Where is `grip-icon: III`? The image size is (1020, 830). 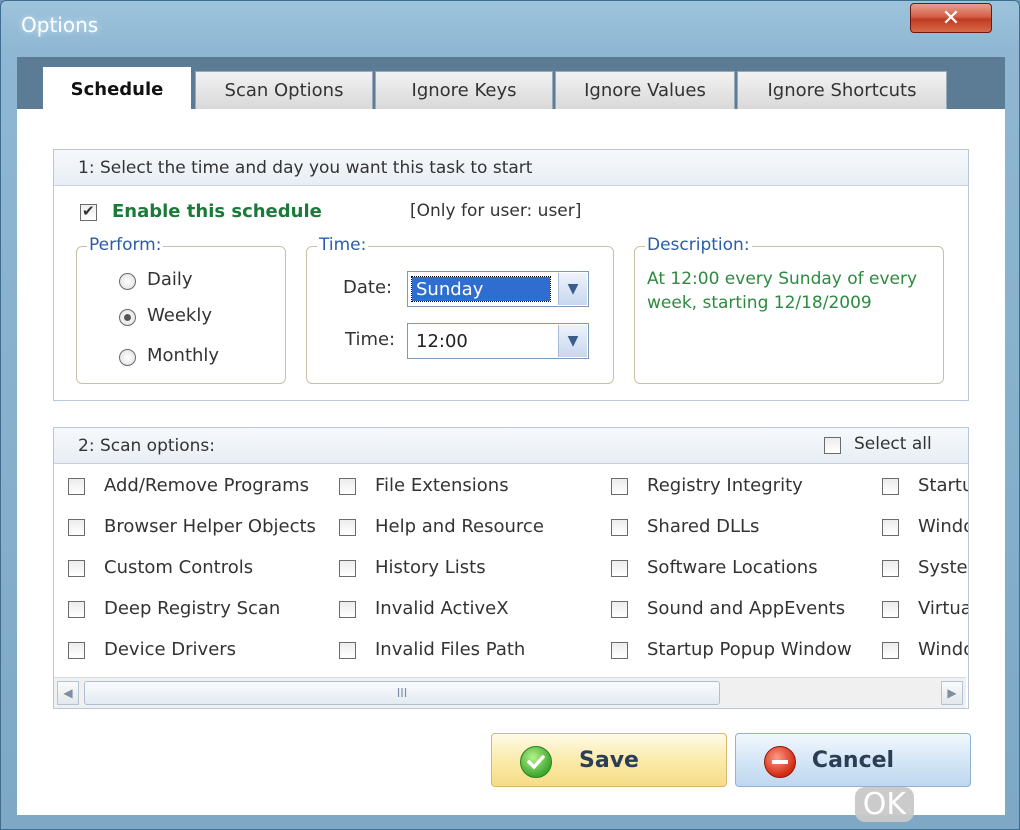
grip-icon: III is located at coordinates (402, 693).